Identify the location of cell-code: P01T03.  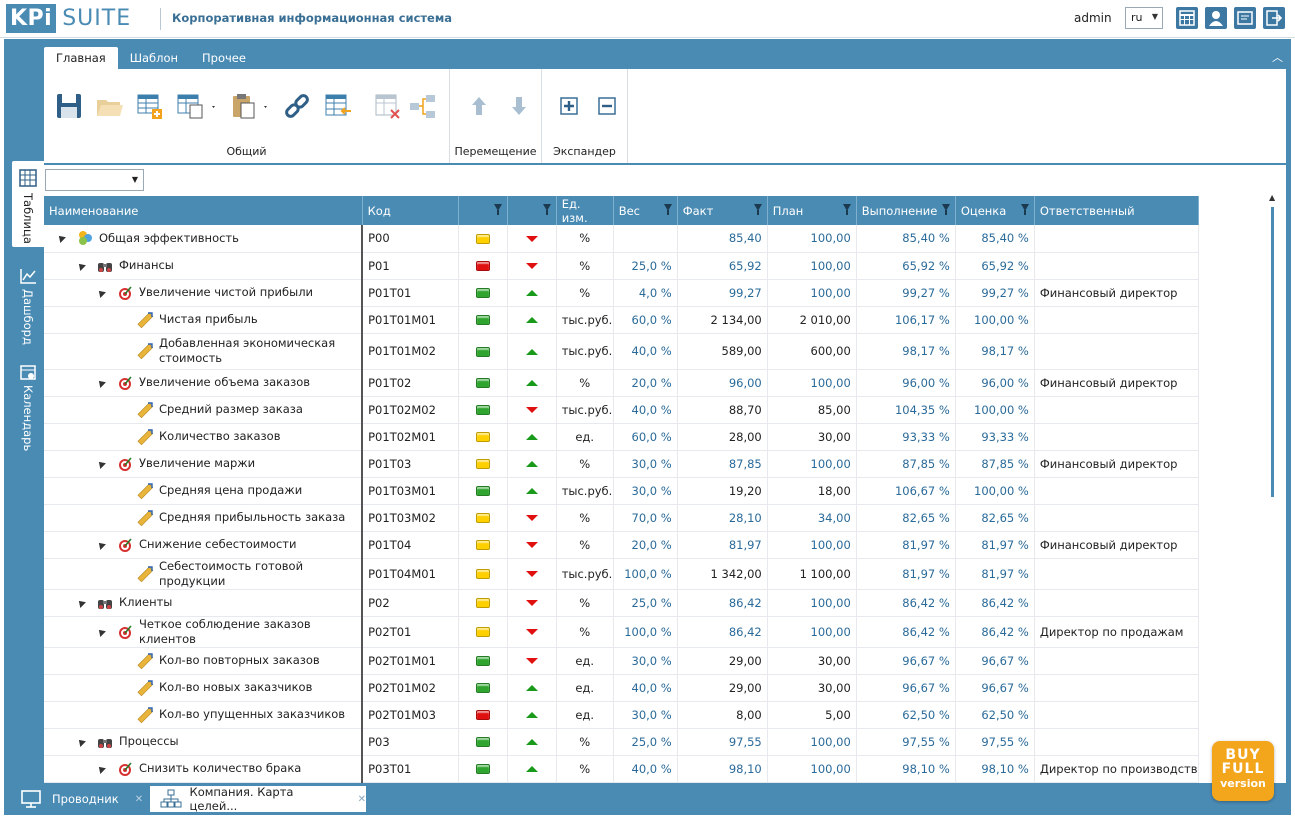
(410, 464).